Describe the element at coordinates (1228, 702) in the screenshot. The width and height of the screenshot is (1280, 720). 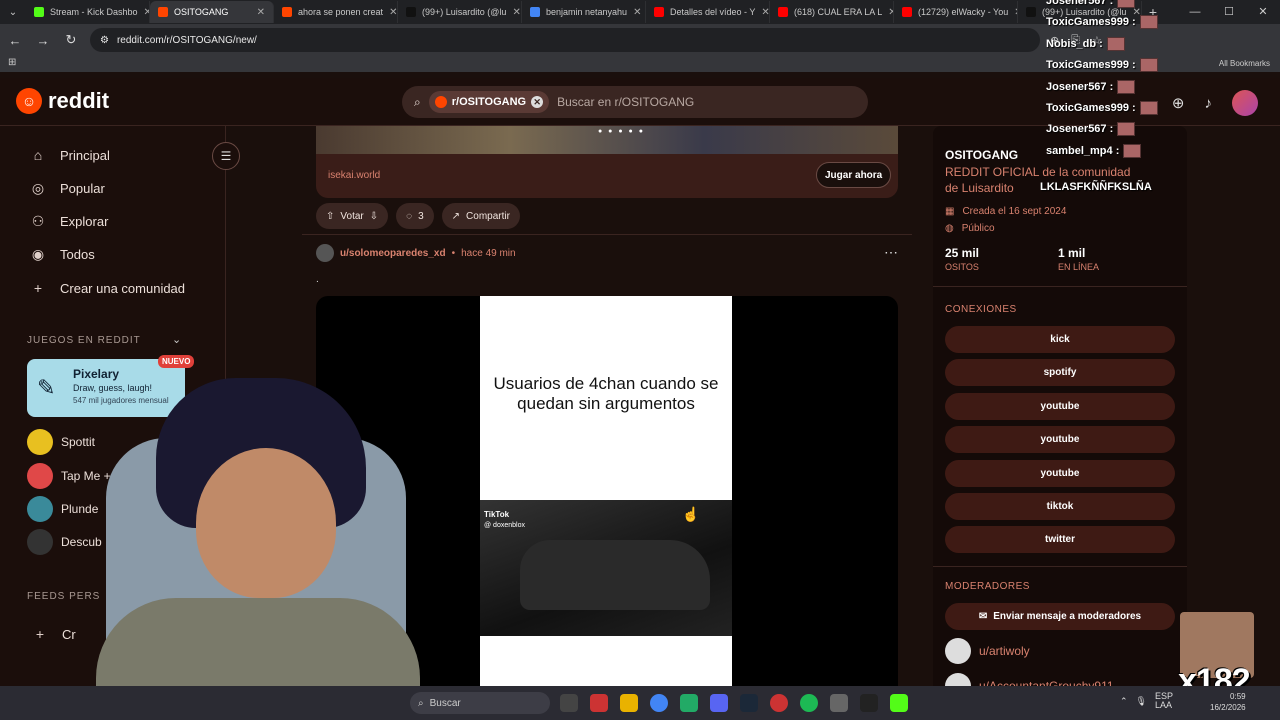
I see `clock: 0:59 16/2/2026` at that location.